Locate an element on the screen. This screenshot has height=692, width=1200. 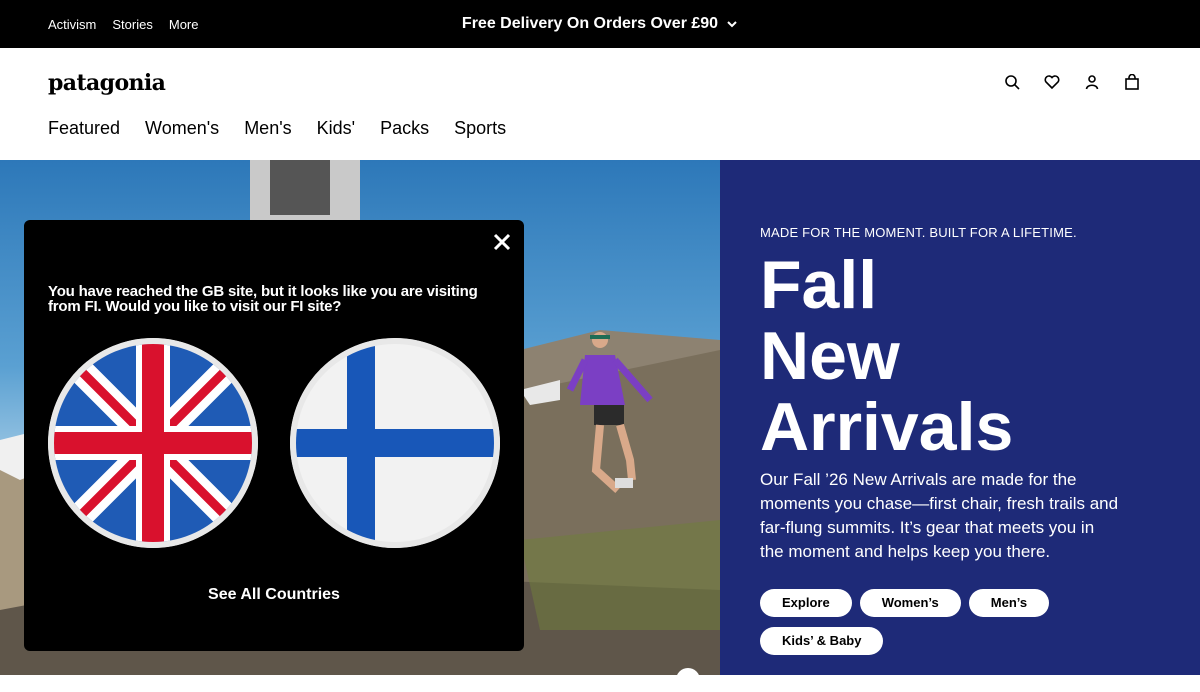
nav-kids: Kids' is located at coordinates (336, 128).